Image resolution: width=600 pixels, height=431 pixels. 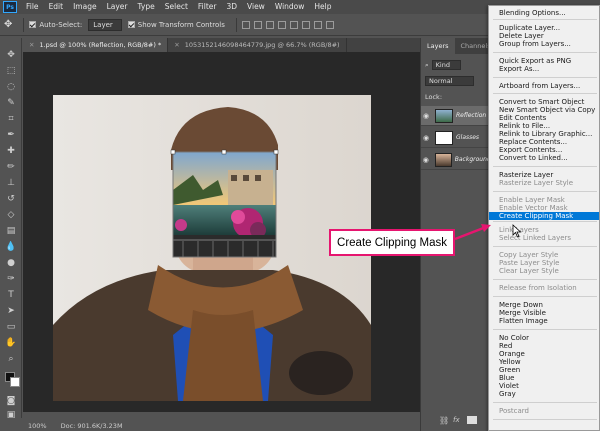 I want to click on blur-tool-icon: 💧, so click(x=11, y=247).